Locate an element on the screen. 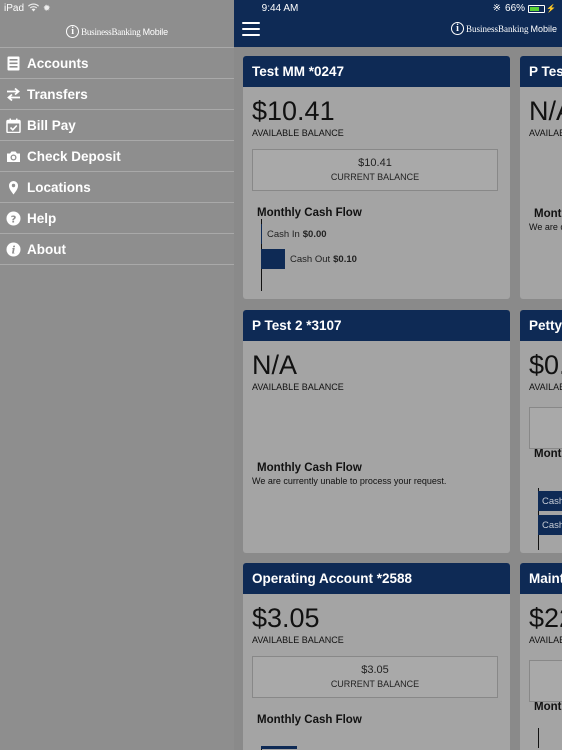 This screenshot has height=750, width=562. available-amount: $3.05 is located at coordinates (286, 618).